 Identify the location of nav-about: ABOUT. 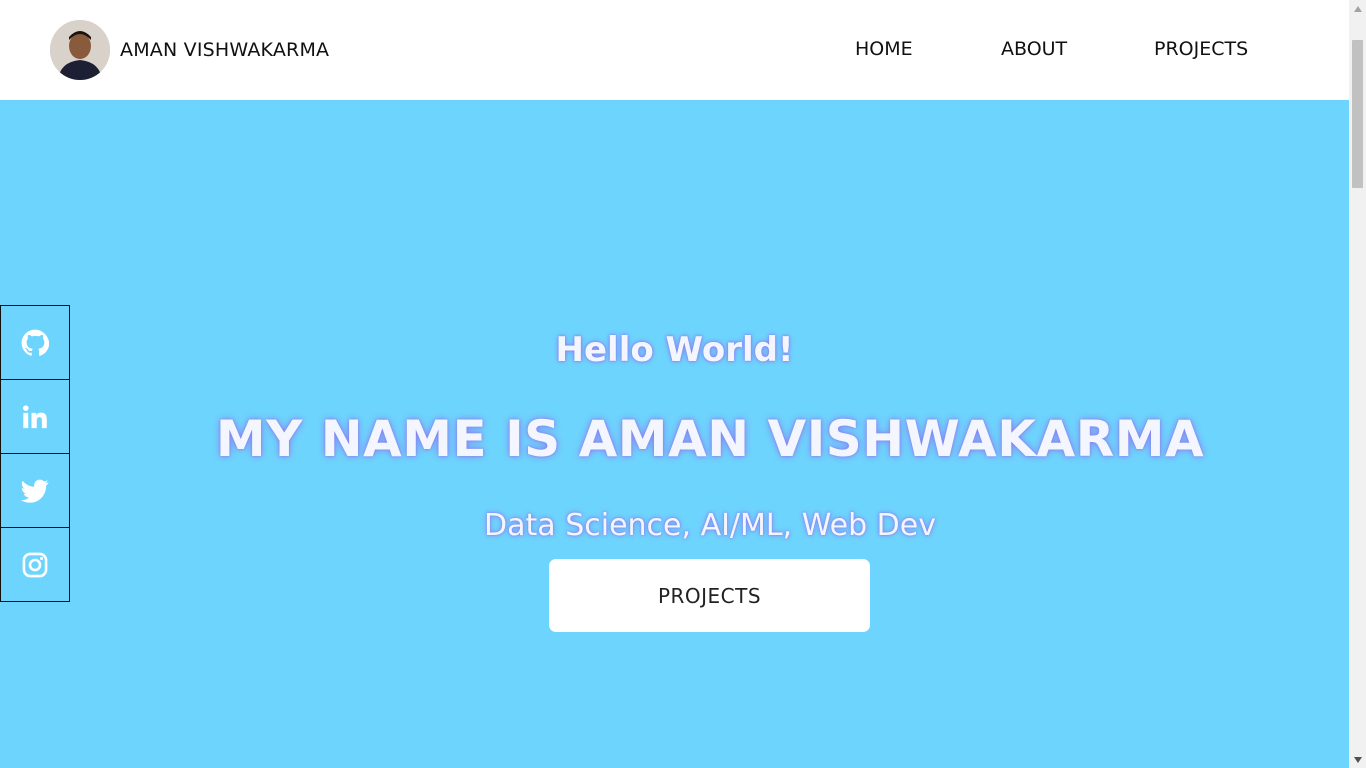
(1034, 49).